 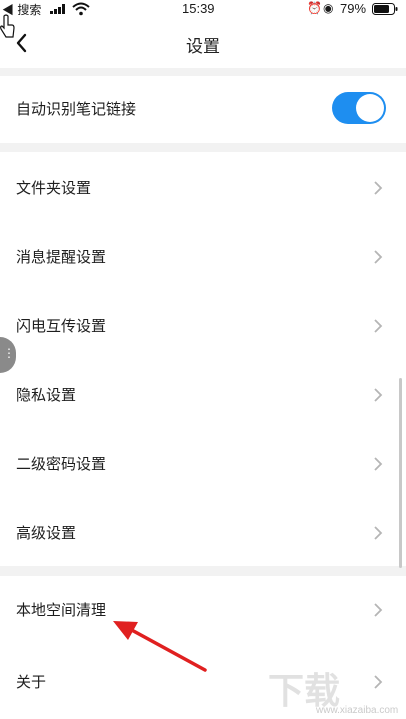 I want to click on status-bar: ◀ 搜索 15:39 ⏰ ◉ 79%, so click(x=203, y=9).